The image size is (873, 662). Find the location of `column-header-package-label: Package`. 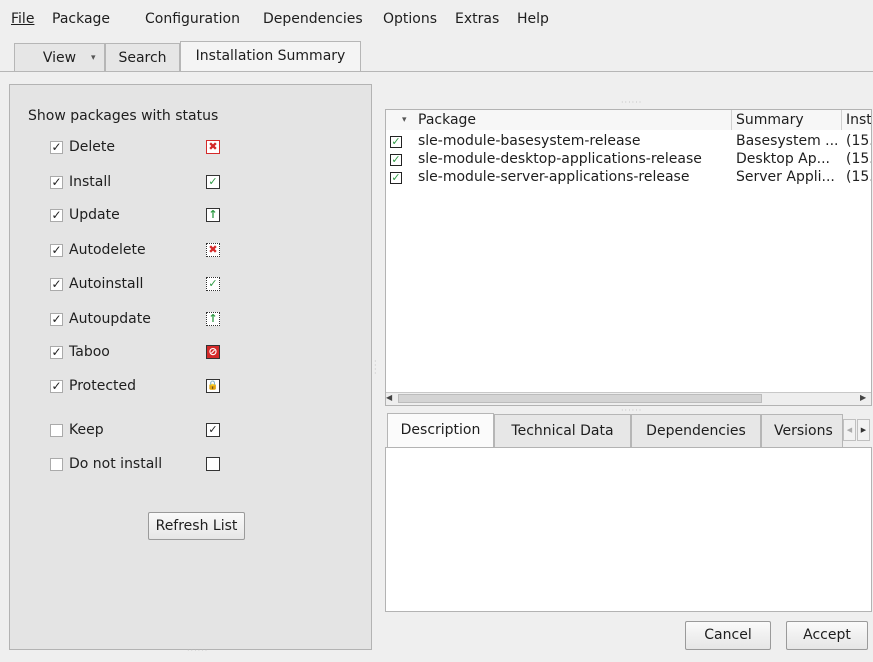

column-header-package-label: Package is located at coordinates (447, 120).